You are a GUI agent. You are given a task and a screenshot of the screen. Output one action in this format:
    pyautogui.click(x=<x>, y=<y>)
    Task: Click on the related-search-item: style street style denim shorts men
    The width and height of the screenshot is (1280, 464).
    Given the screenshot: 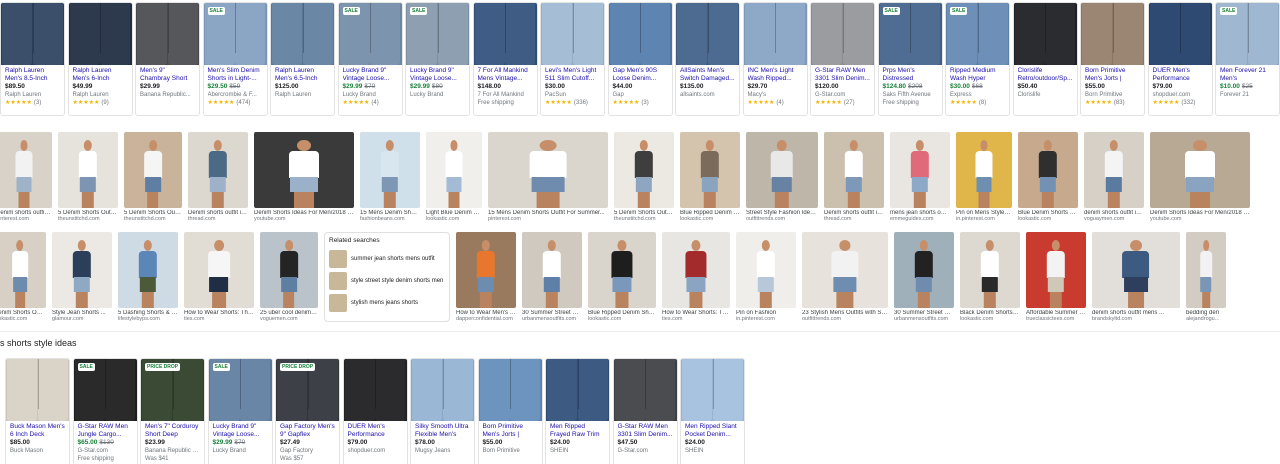 What is the action you would take?
    pyautogui.click(x=387, y=281)
    